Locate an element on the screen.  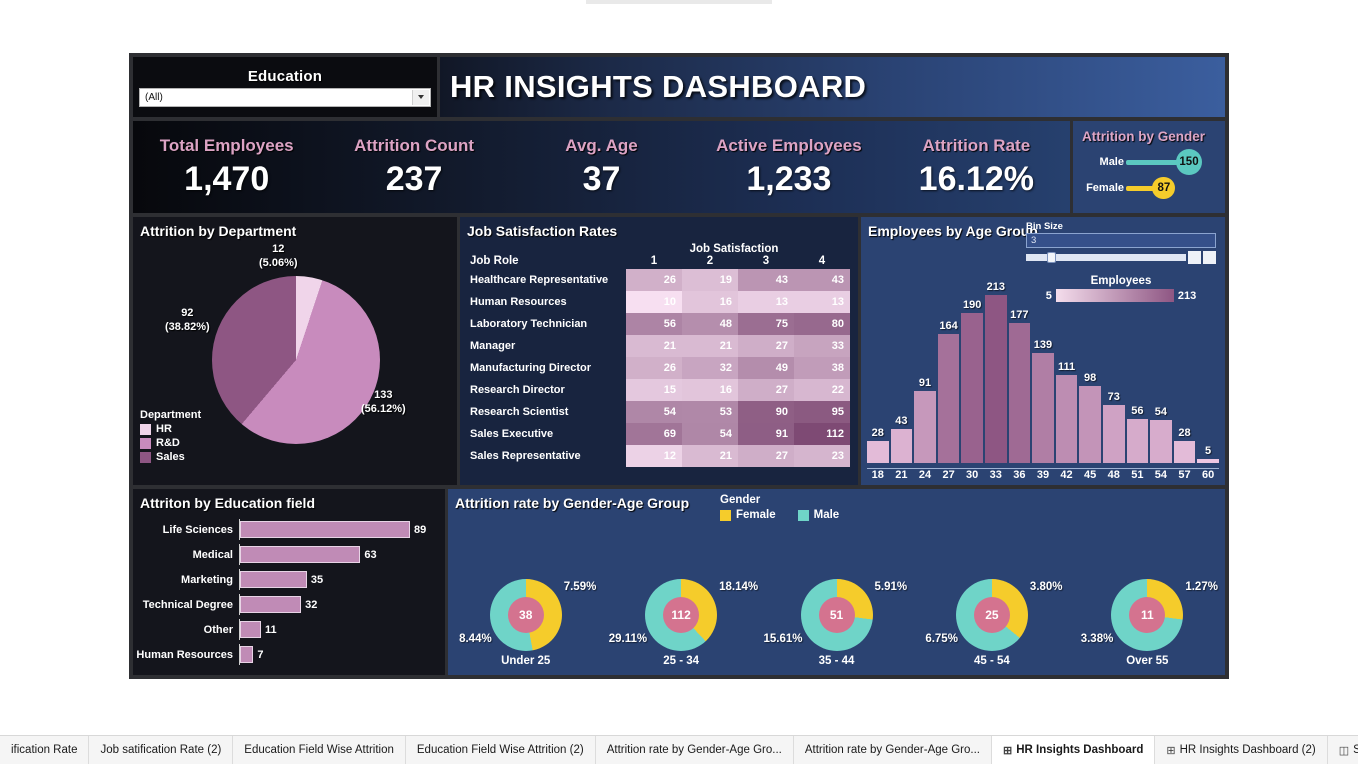
table-row: Human Resources 10 16 13 13 is located at coordinates (660, 302).